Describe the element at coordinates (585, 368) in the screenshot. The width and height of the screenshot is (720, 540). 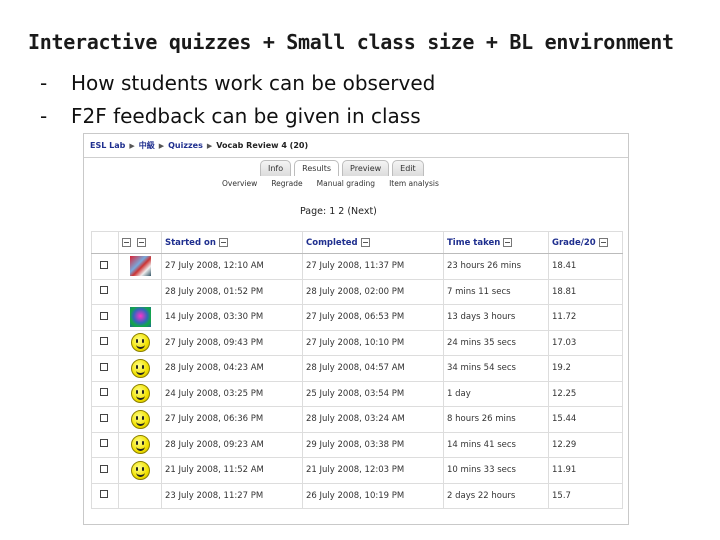
I see `grade-cell: 19.2` at that location.